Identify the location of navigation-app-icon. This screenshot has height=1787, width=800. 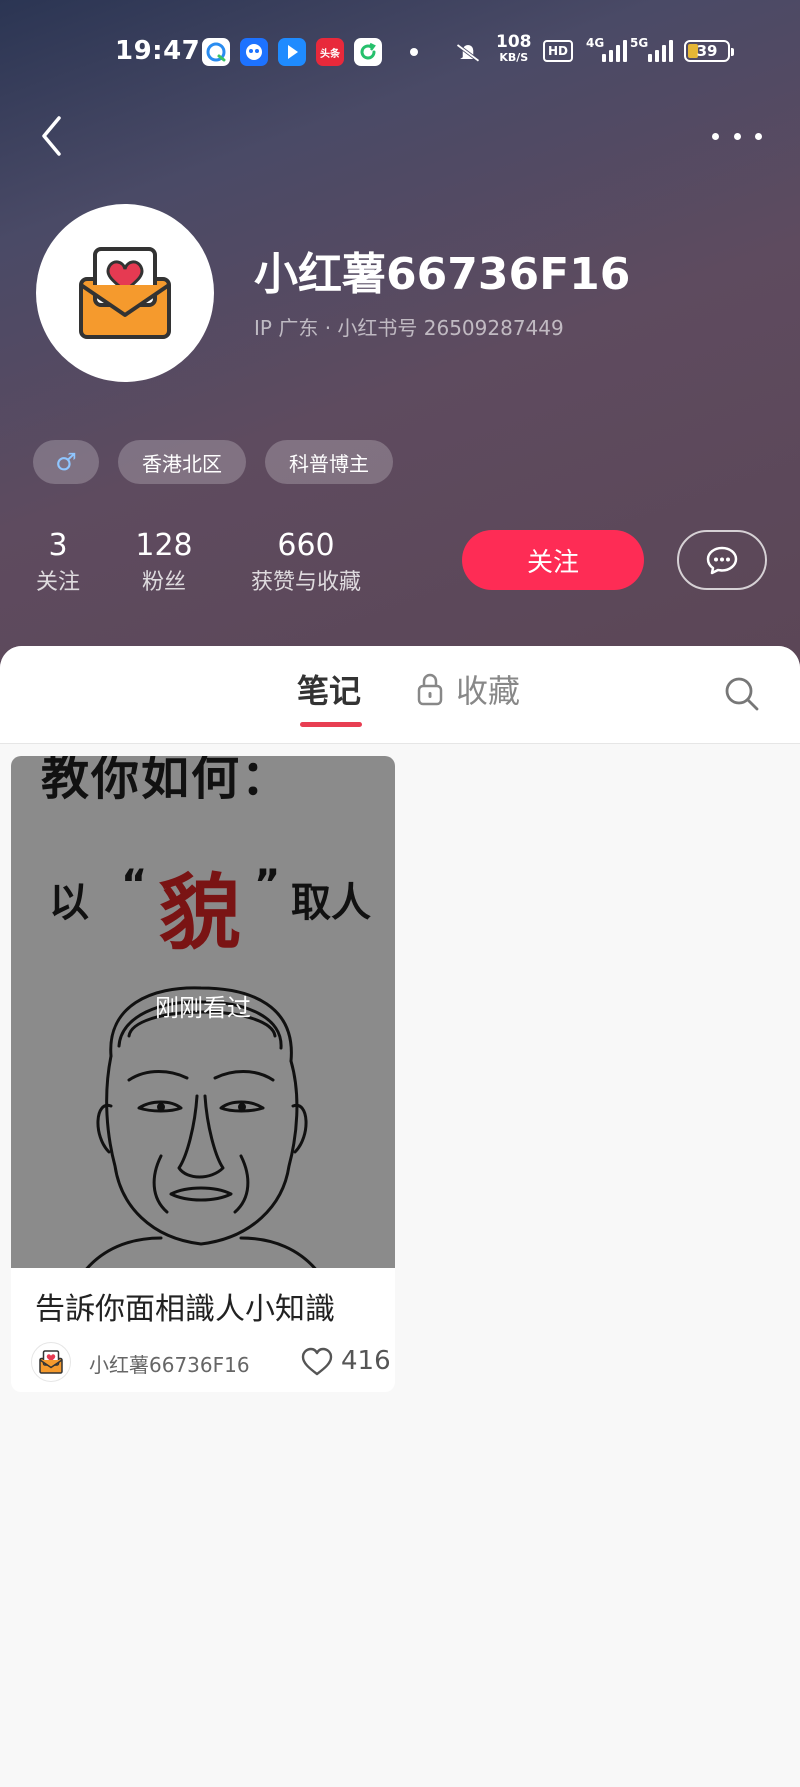
(292, 52).